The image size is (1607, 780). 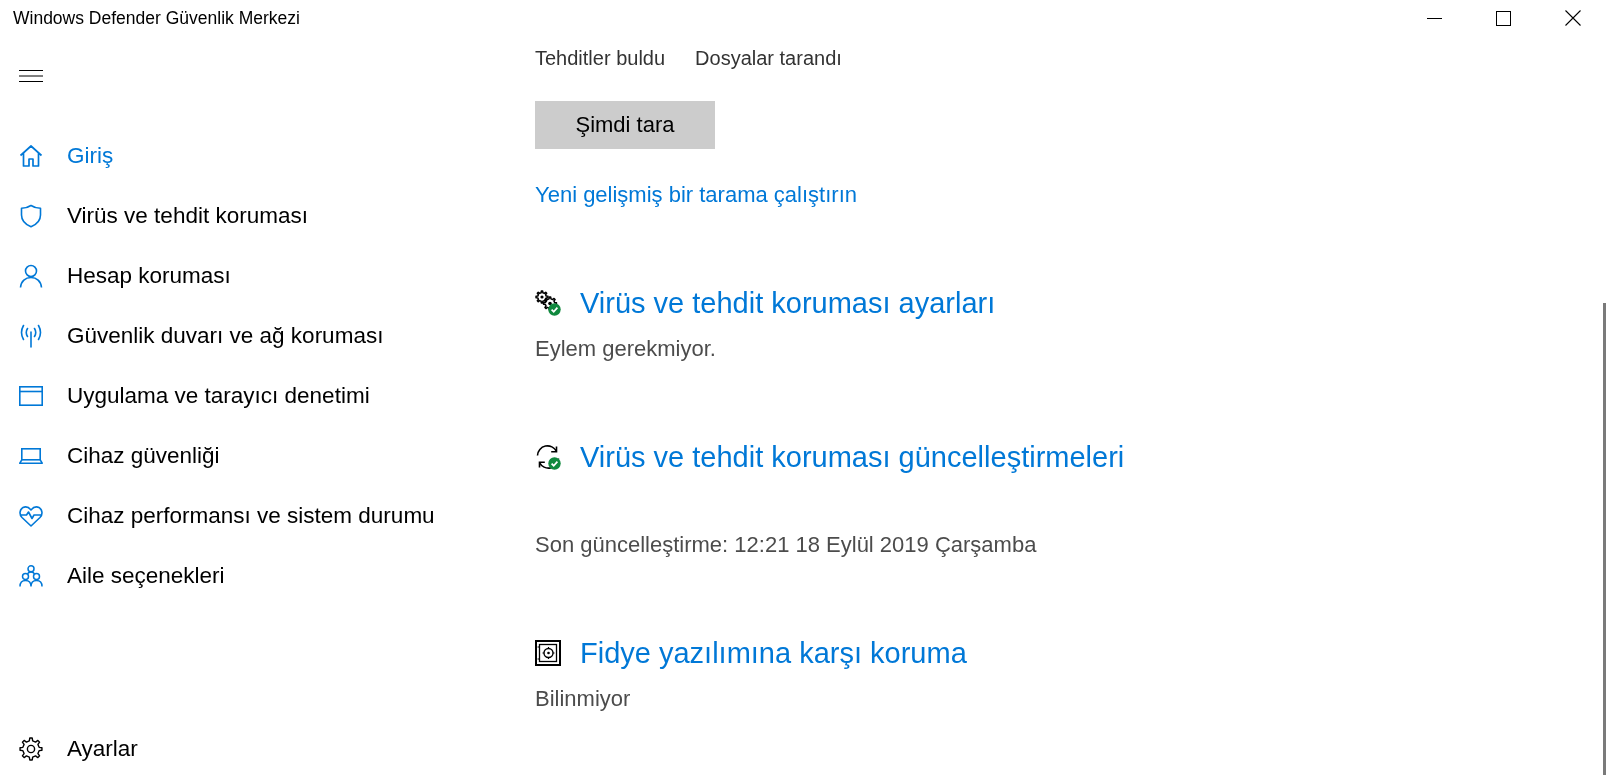 I want to click on laptop-icon, so click(x=31, y=456).